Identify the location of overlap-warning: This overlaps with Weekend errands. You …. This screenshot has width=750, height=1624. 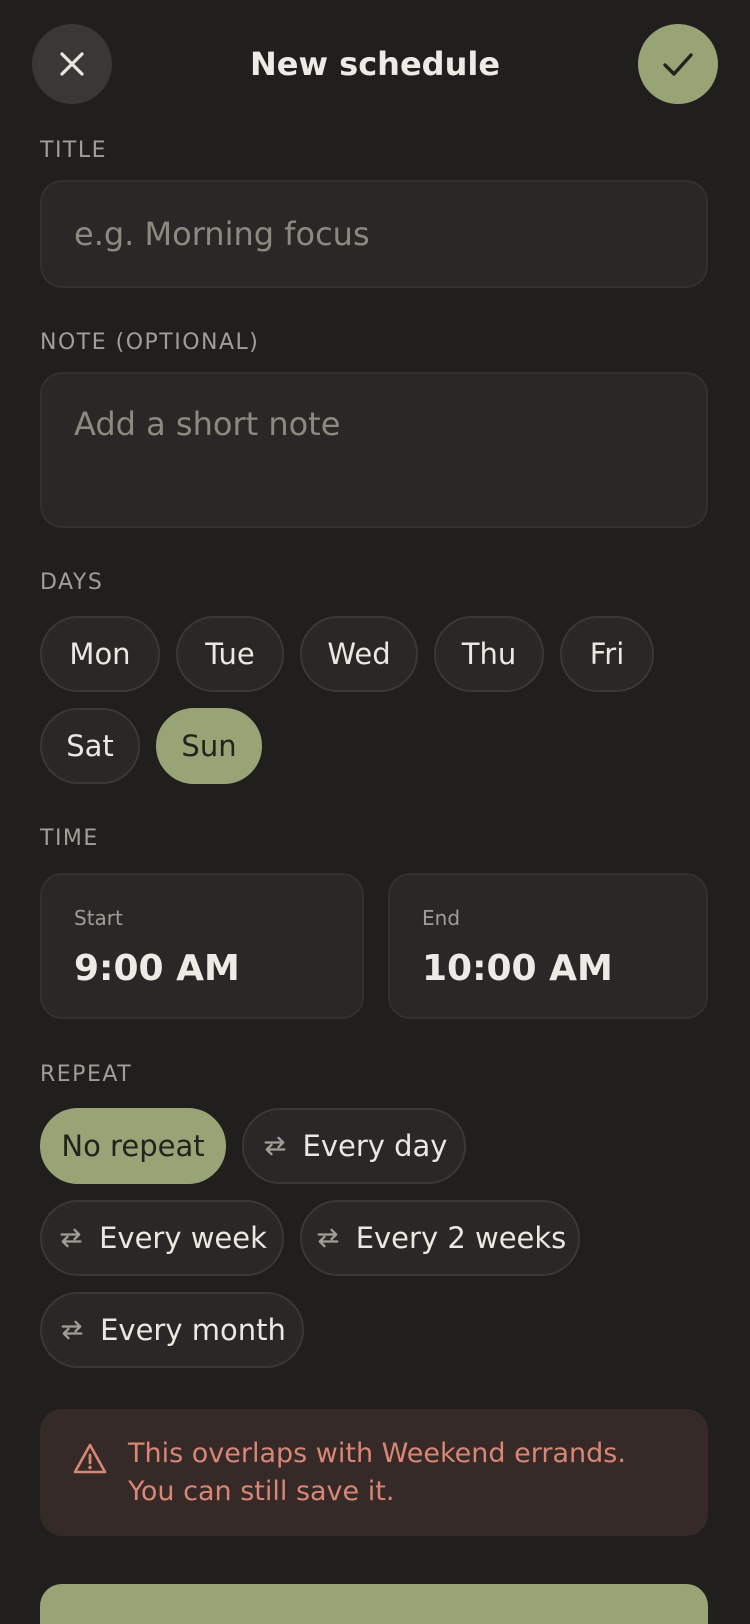
(374, 1472).